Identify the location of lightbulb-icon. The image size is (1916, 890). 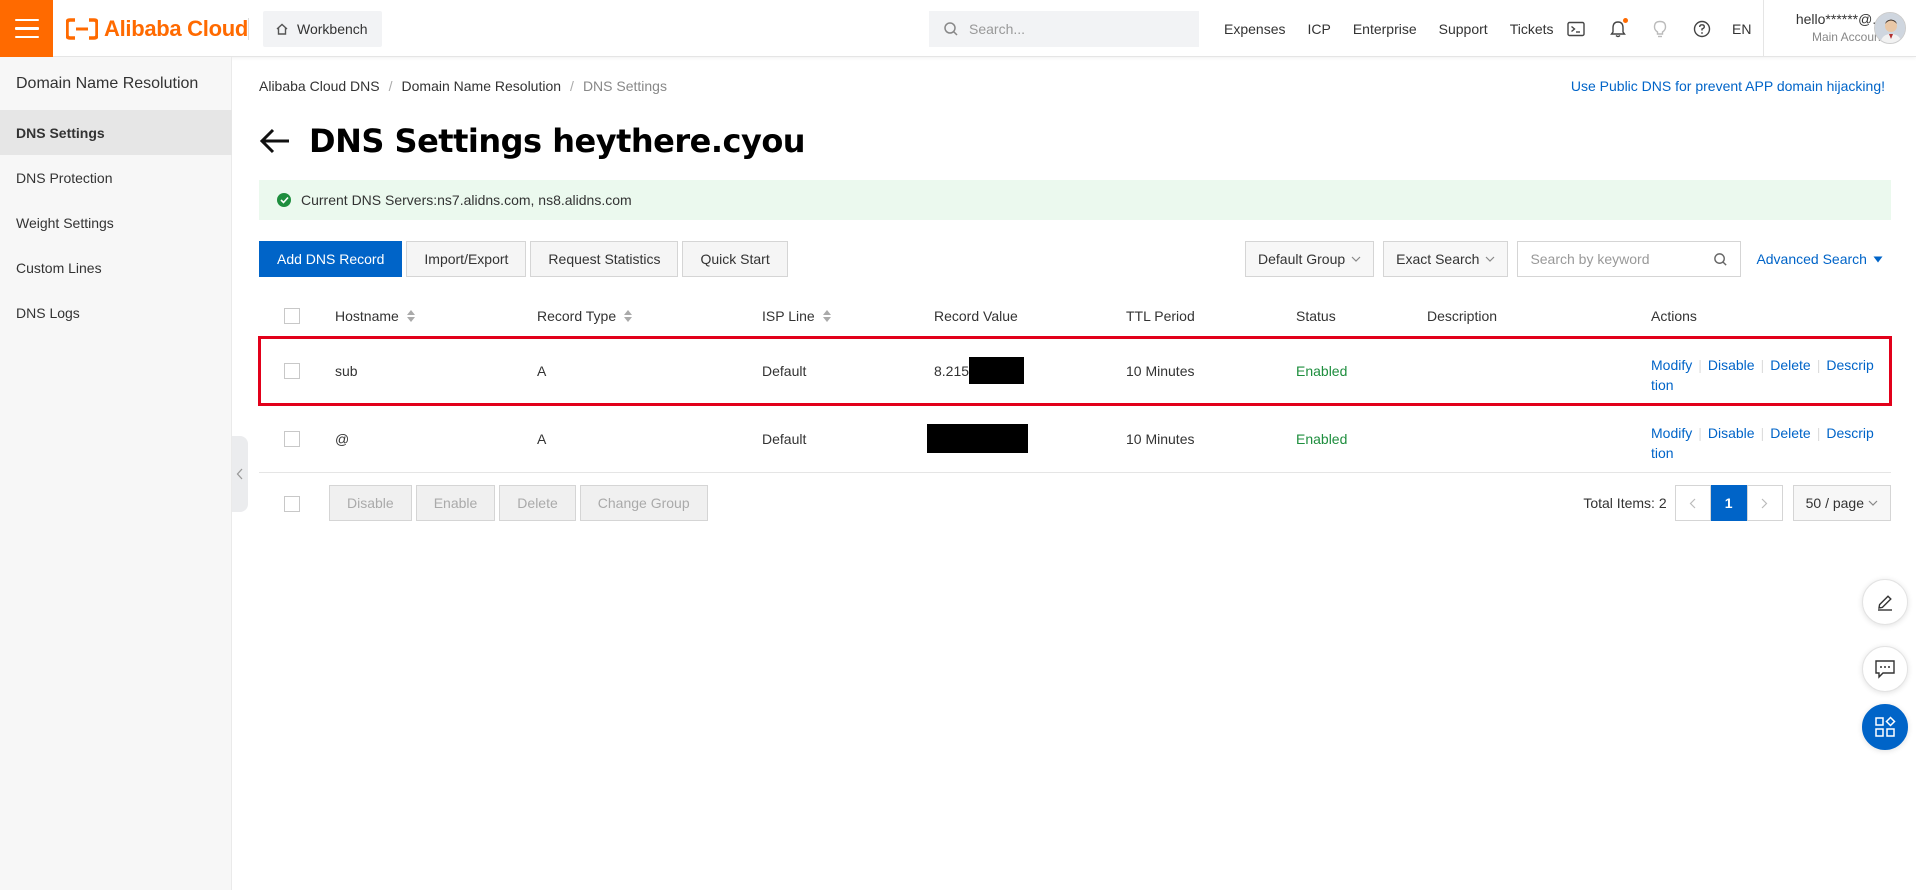
(1660, 29).